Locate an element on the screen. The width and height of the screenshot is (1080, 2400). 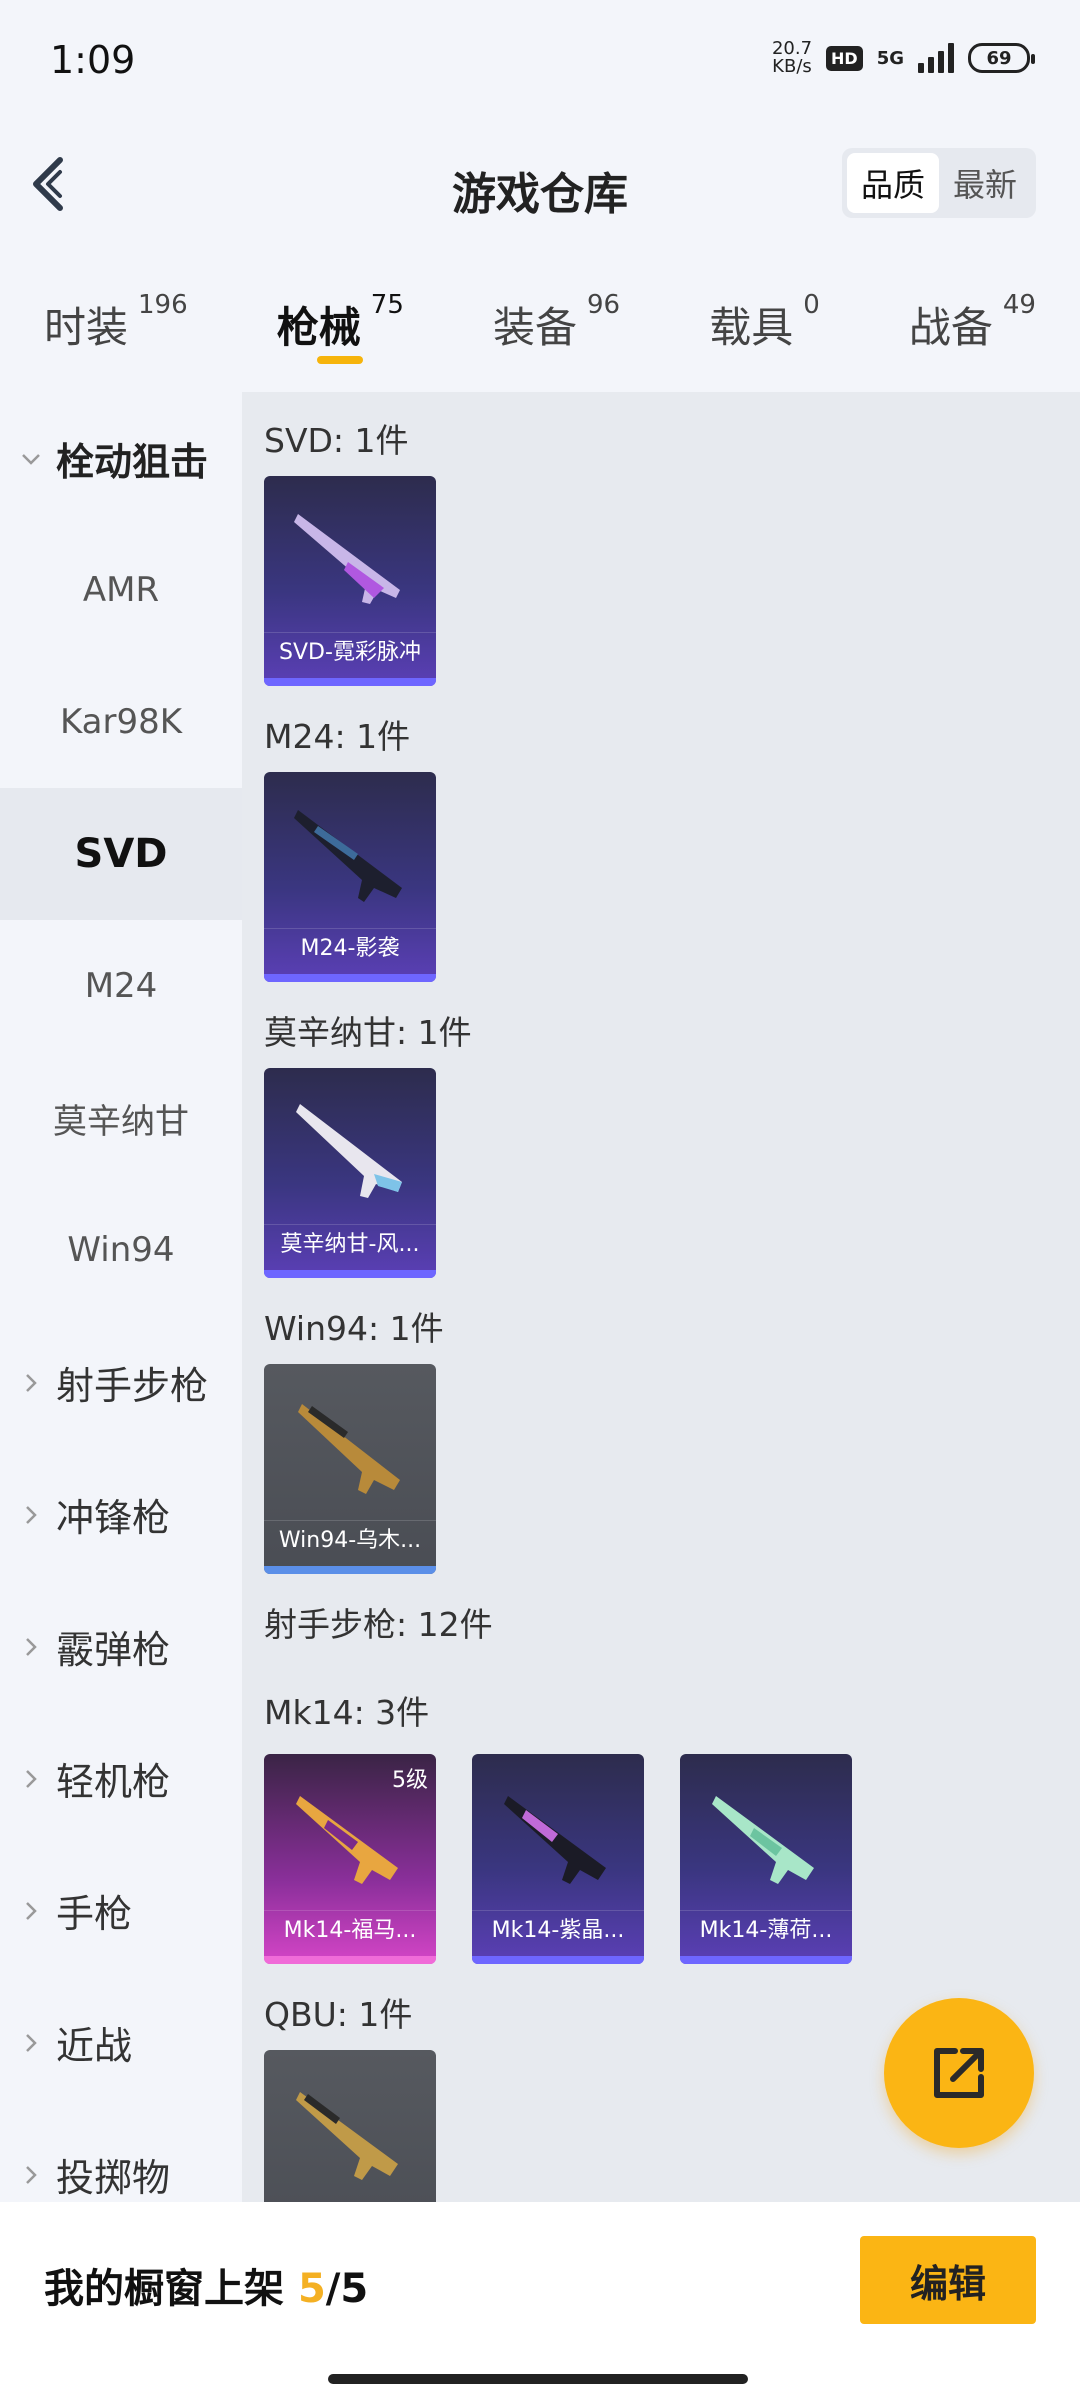
tab-equipment: 装备 96 is located at coordinates (556, 330).